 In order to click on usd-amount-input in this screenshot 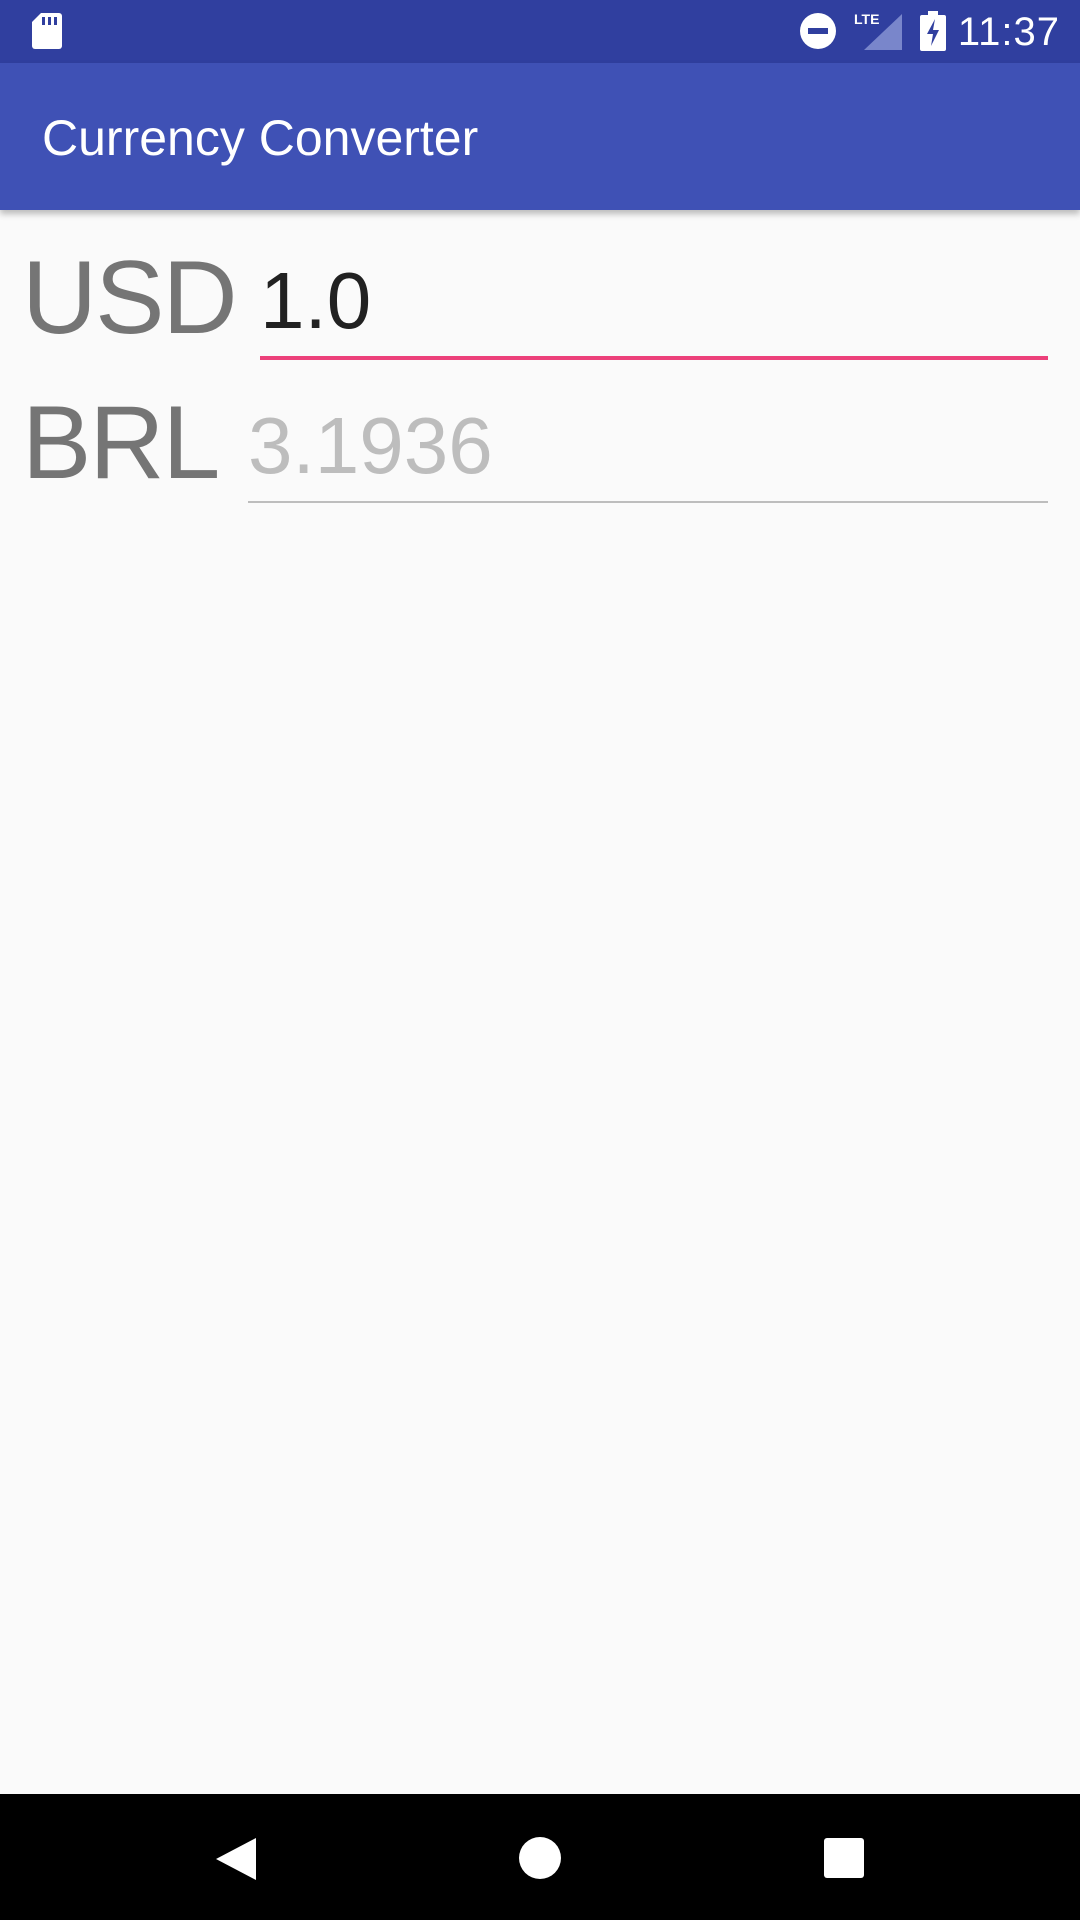, I will do `click(654, 292)`.